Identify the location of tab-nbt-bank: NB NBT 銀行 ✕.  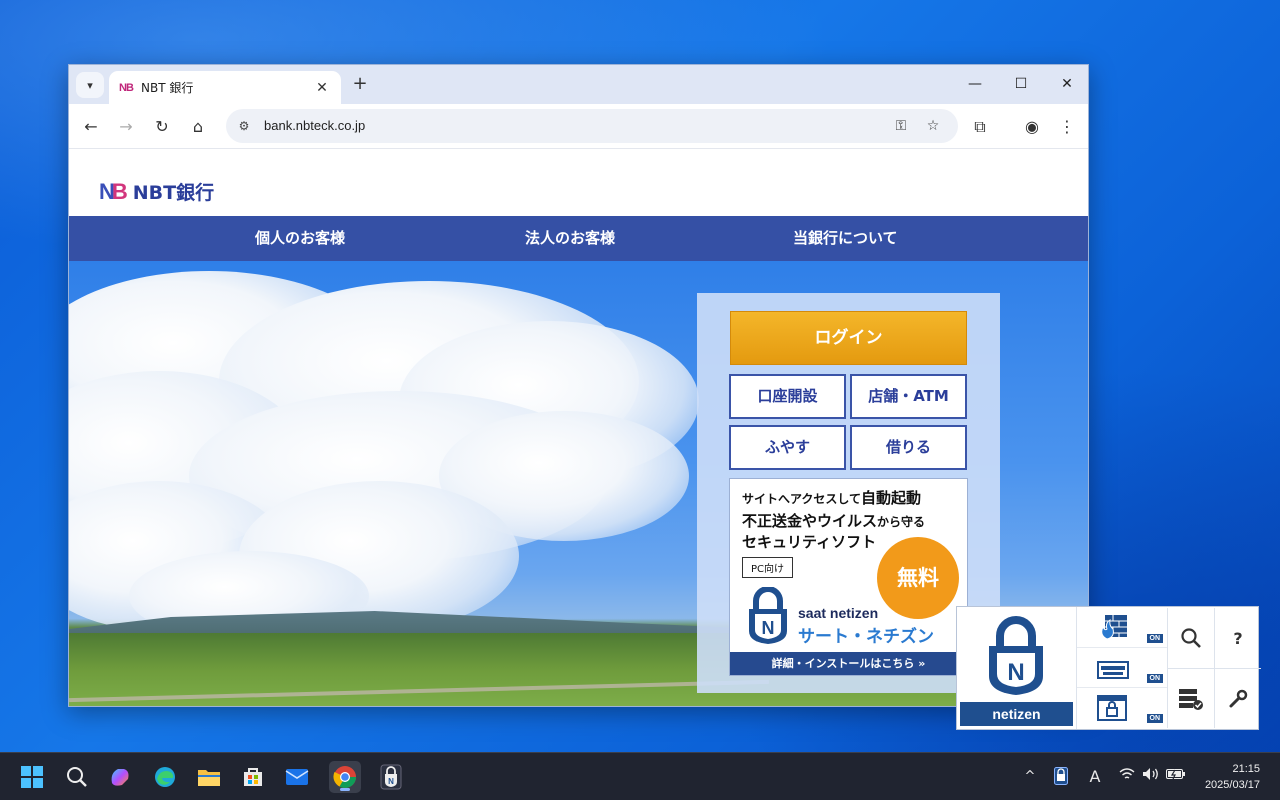
(225, 87).